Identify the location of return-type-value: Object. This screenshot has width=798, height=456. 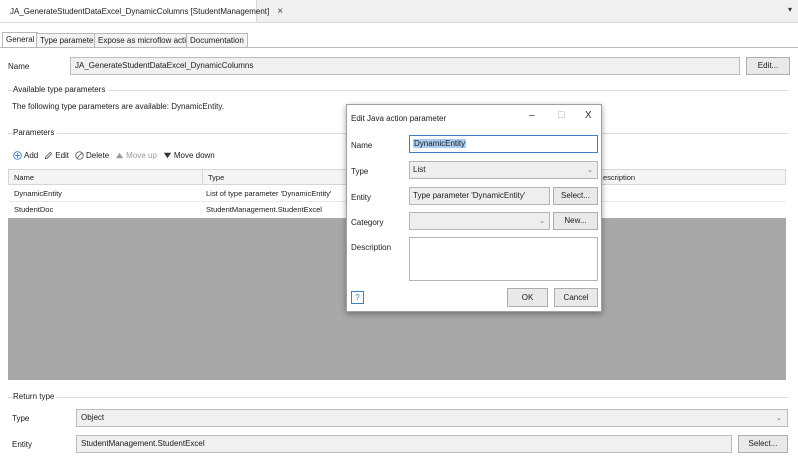
(93, 417).